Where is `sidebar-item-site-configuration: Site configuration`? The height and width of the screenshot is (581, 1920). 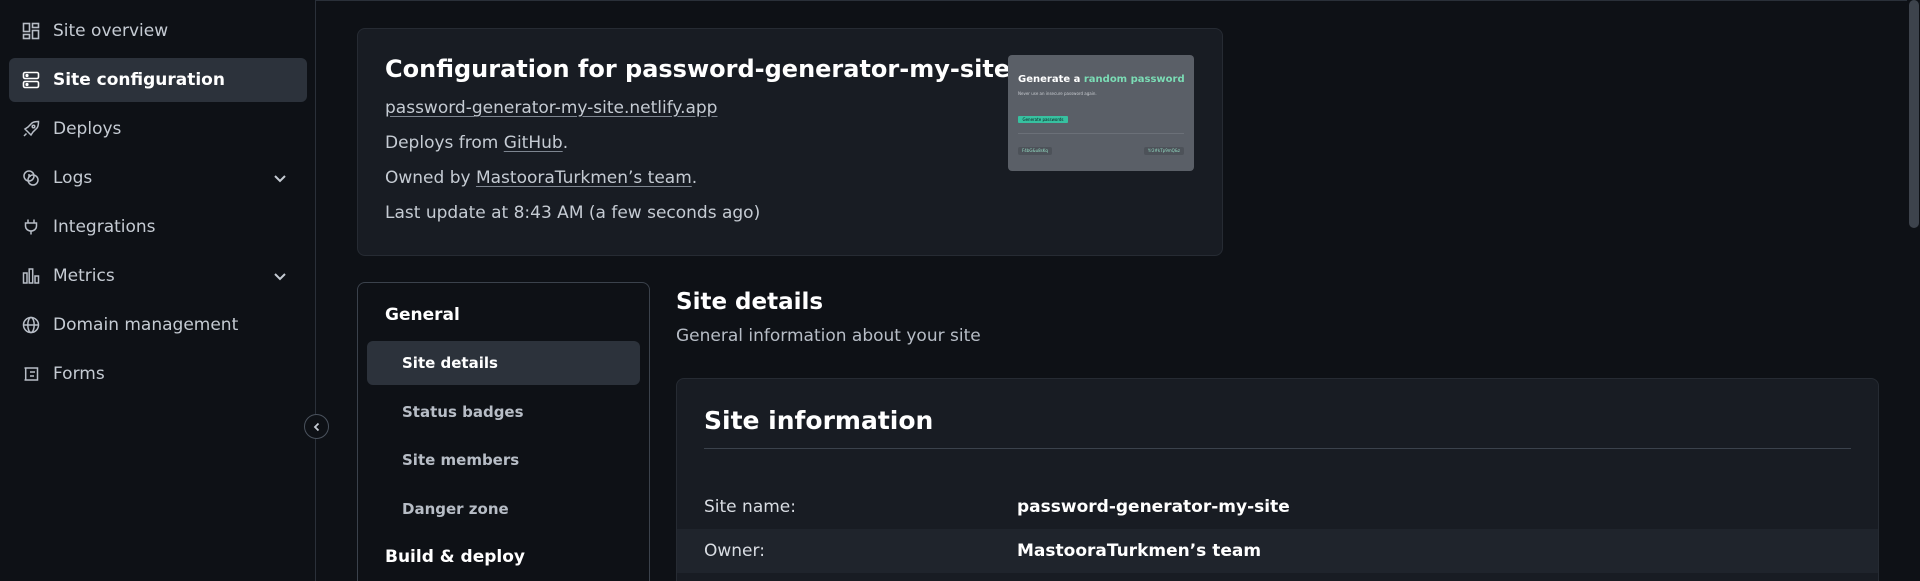 sidebar-item-site-configuration: Site configuration is located at coordinates (158, 80).